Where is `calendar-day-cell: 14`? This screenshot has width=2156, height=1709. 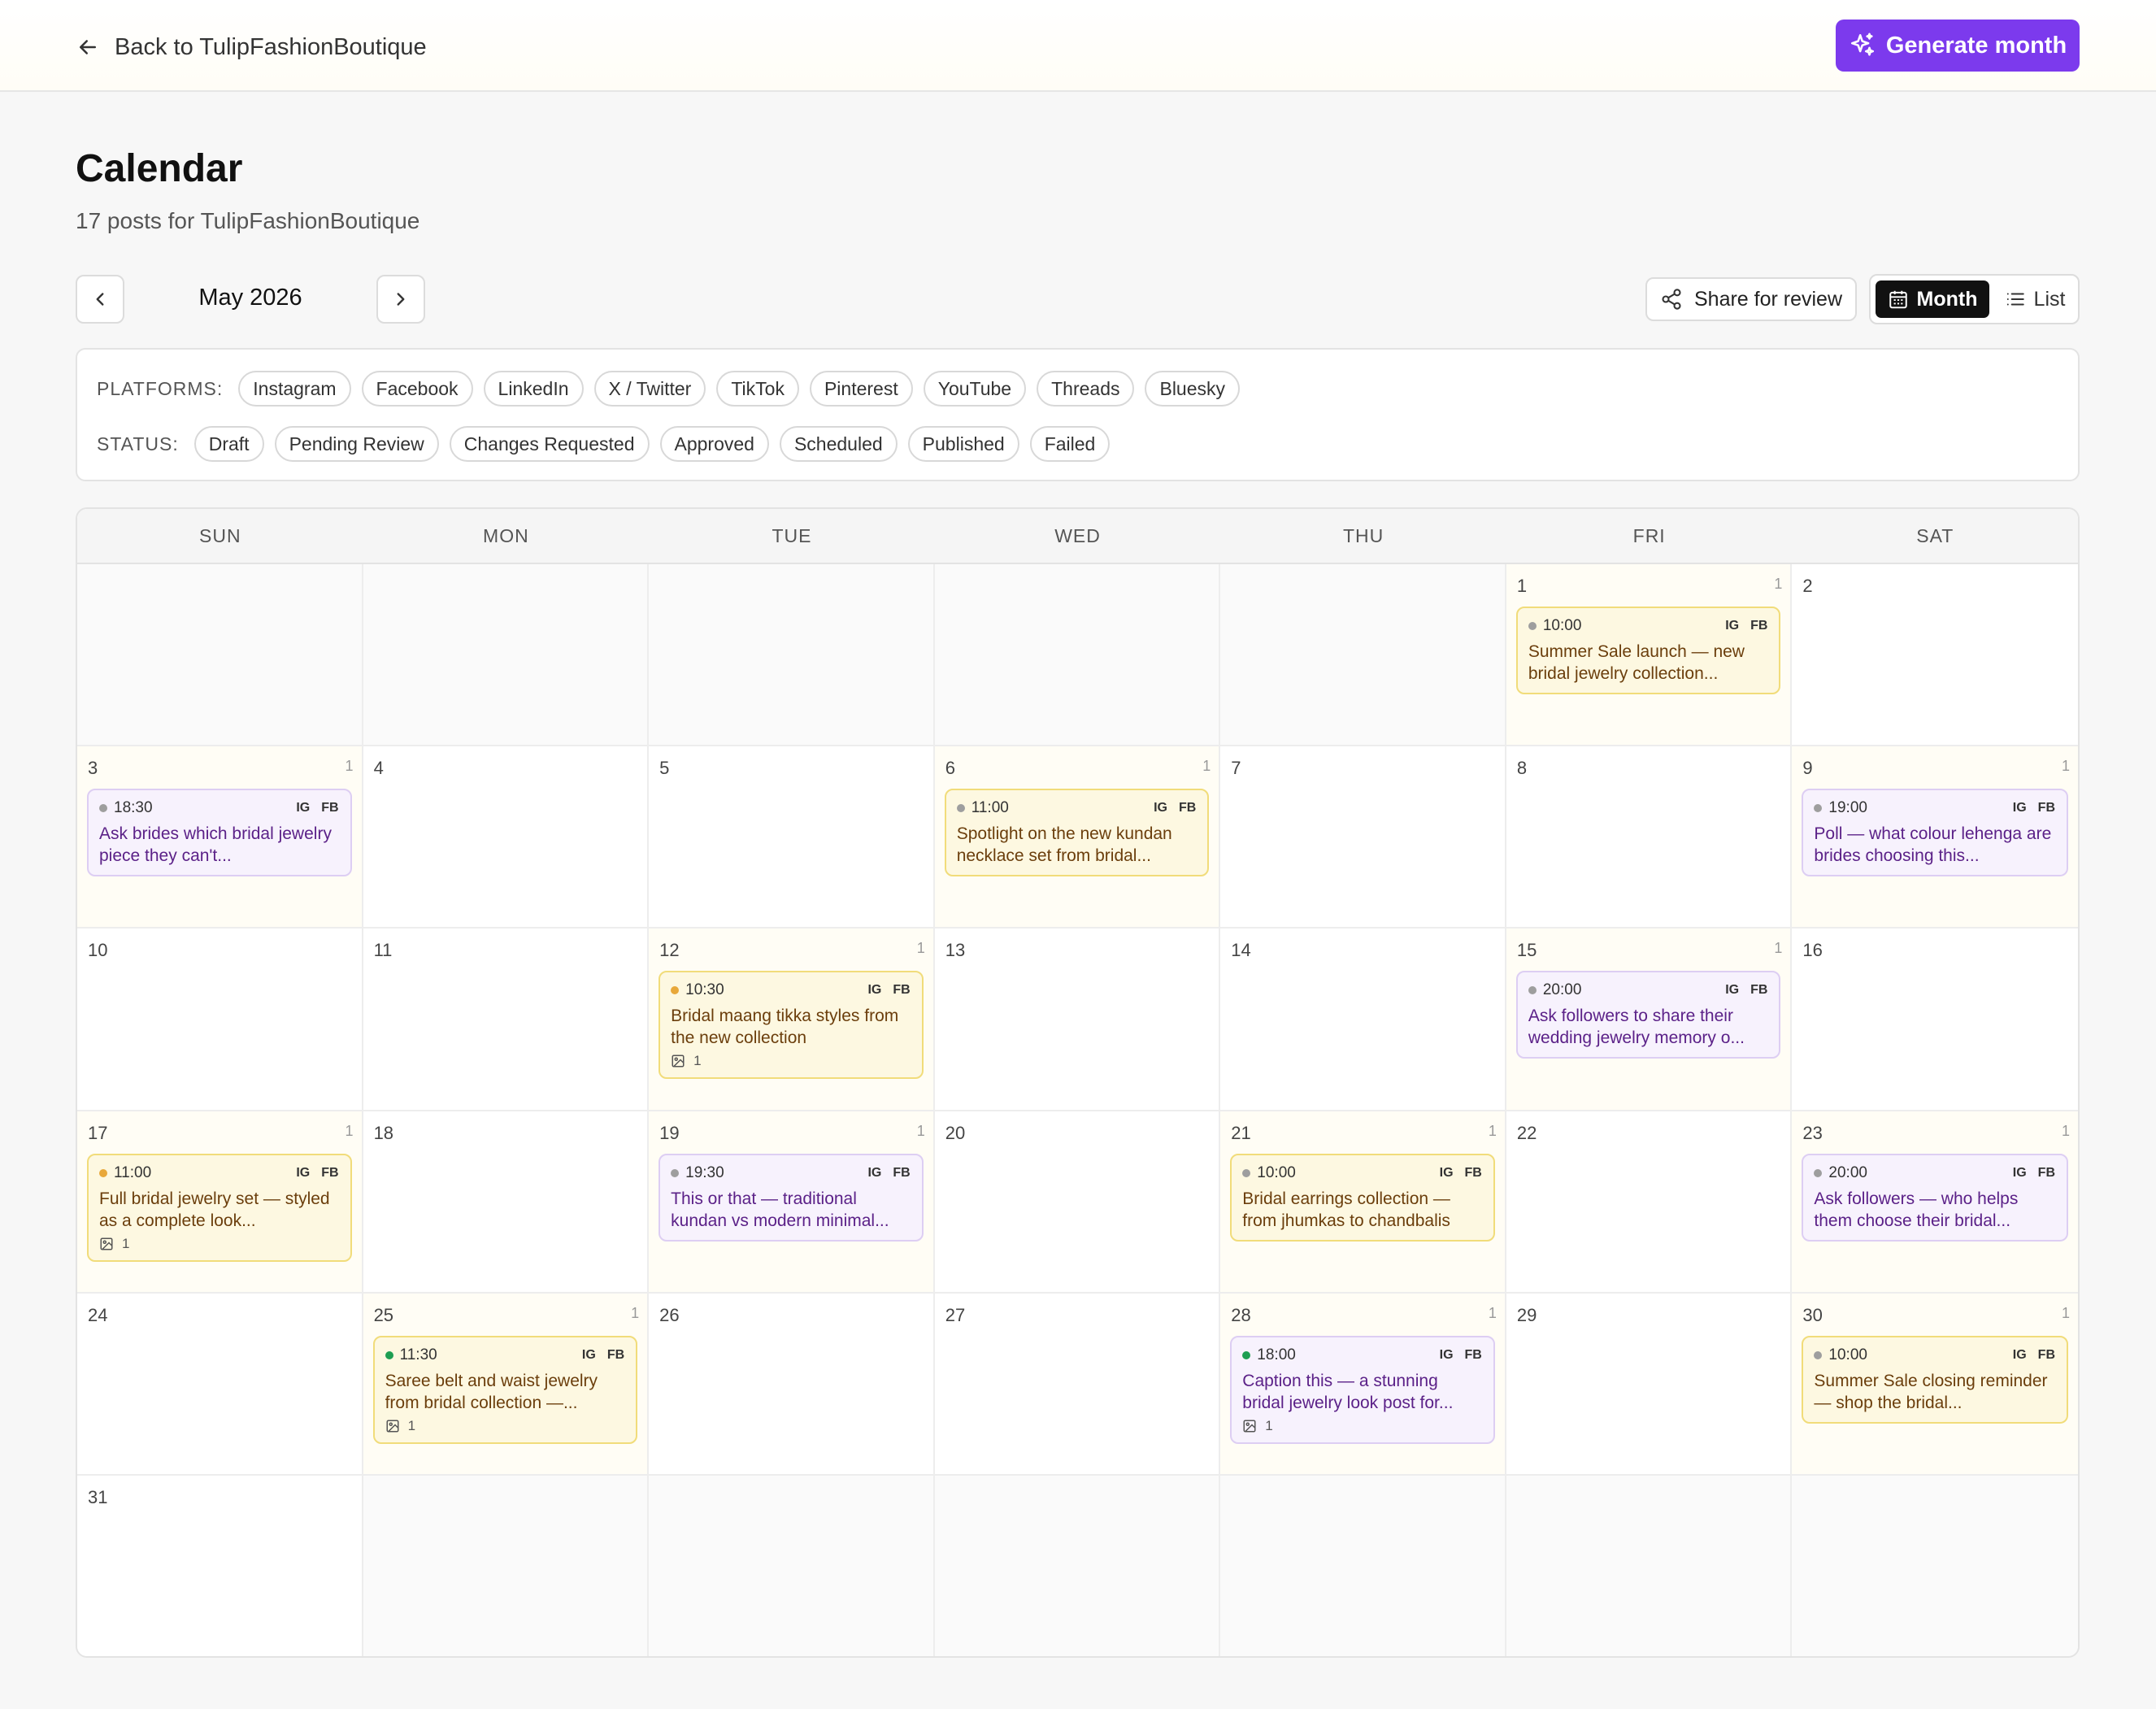 calendar-day-cell: 14 is located at coordinates (1363, 1020).